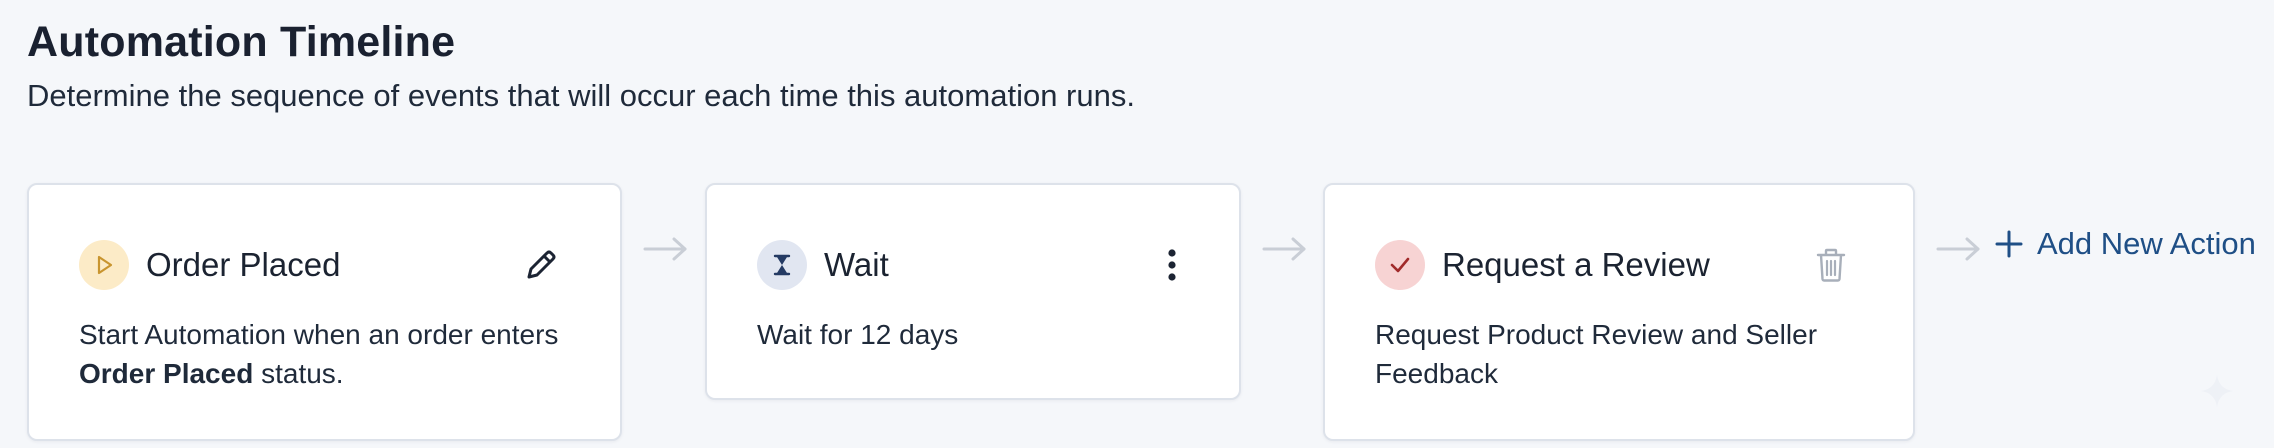 The height and width of the screenshot is (448, 2274). What do you see at coordinates (1576, 264) in the screenshot?
I see `step-title: Request a Review` at bounding box center [1576, 264].